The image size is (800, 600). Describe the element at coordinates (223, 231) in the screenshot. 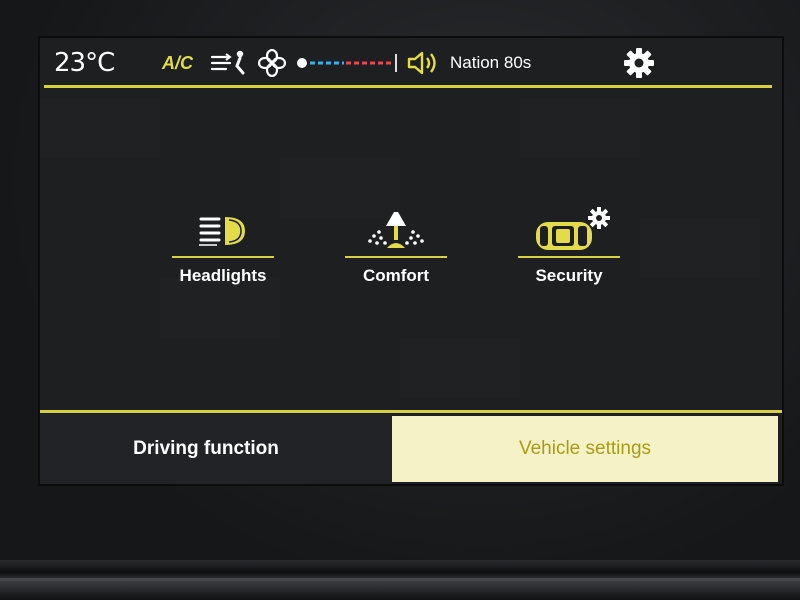

I see `headlight-icon` at that location.